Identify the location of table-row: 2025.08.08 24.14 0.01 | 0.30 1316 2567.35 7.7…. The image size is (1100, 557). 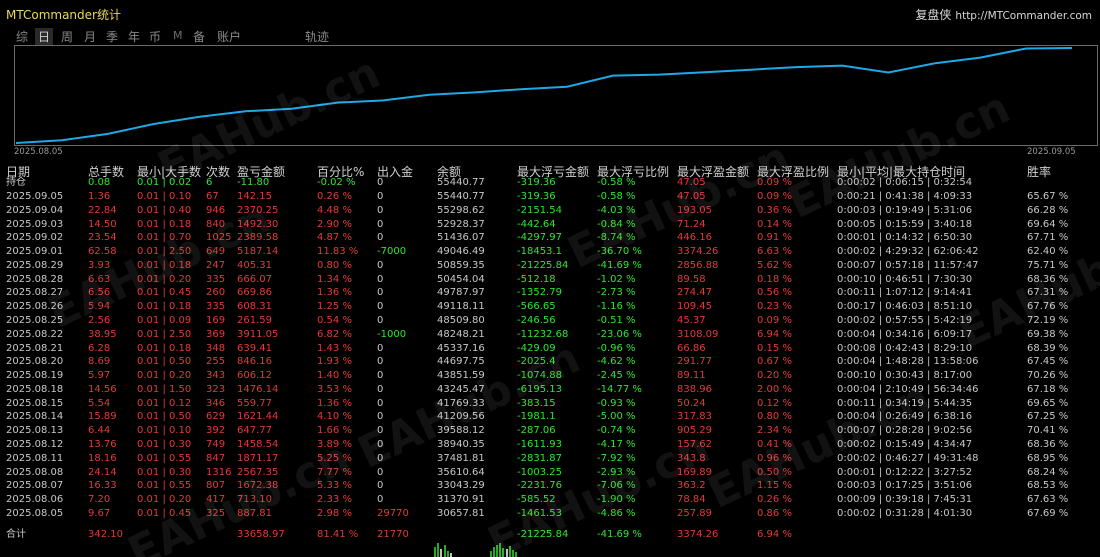
(550, 472).